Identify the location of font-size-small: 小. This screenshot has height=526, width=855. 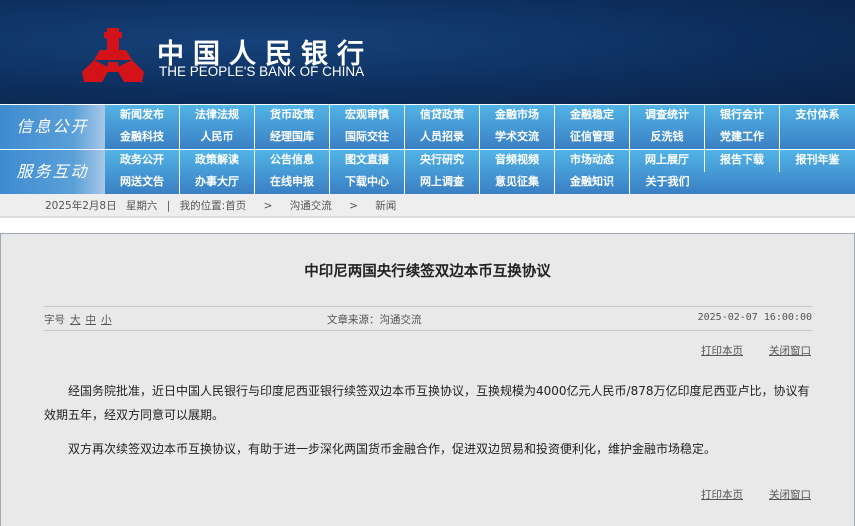
(106, 320).